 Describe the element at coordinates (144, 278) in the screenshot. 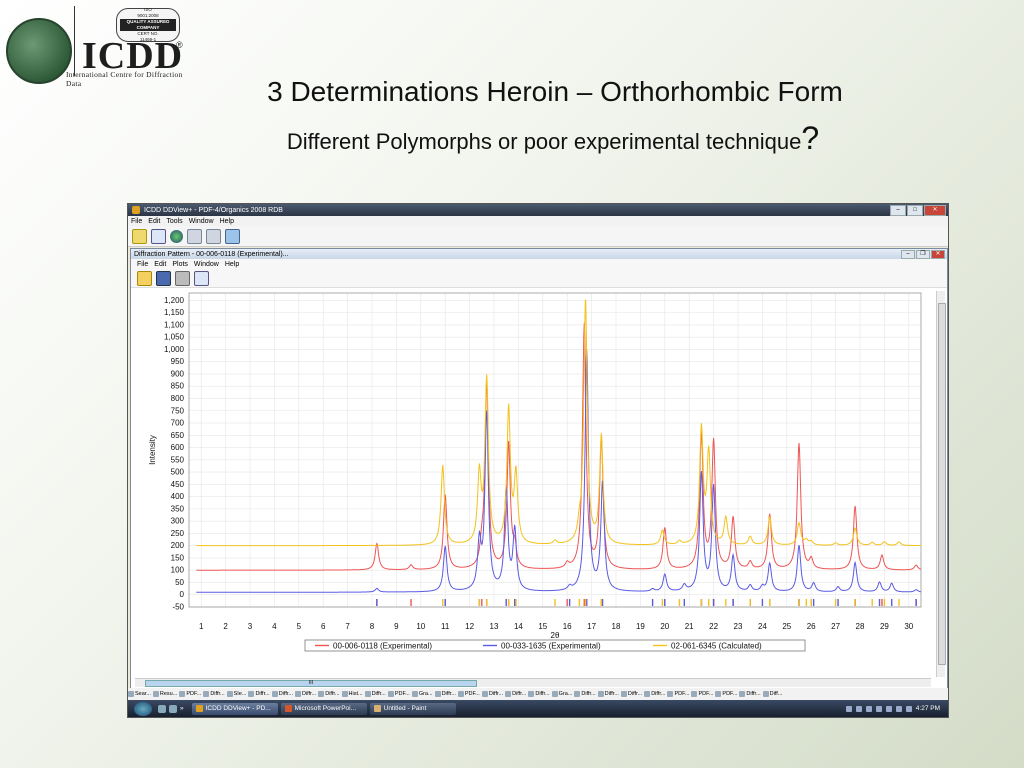

I see `open-folder-icon` at that location.